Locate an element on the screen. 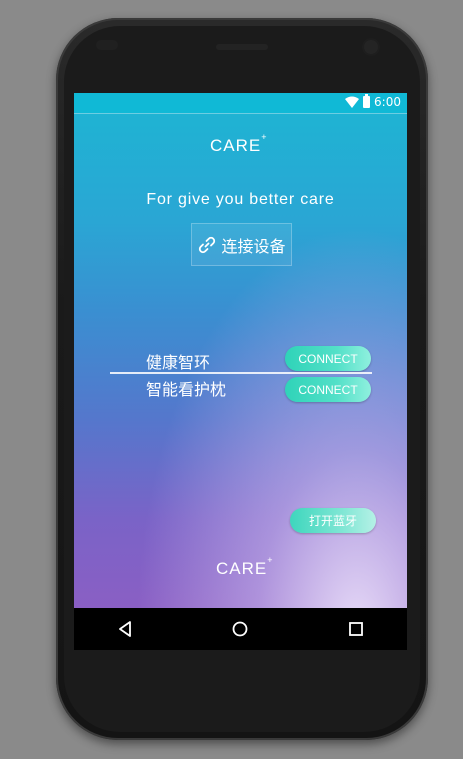 This screenshot has height=759, width=463. footer-logo: CARE+ is located at coordinates (245, 567).